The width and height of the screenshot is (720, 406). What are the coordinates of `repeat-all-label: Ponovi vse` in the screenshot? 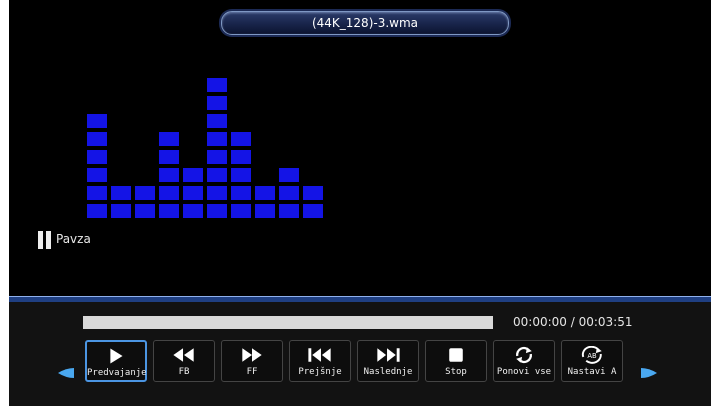 It's located at (524, 372).